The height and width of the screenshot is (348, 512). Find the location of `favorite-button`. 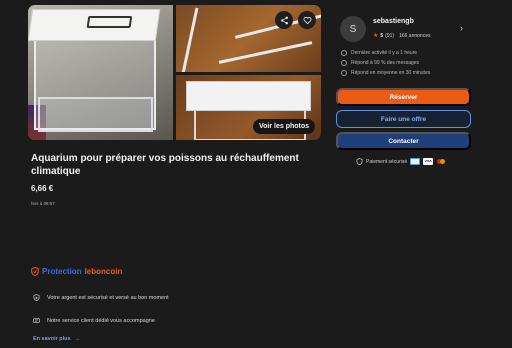

favorite-button is located at coordinates (307, 20).